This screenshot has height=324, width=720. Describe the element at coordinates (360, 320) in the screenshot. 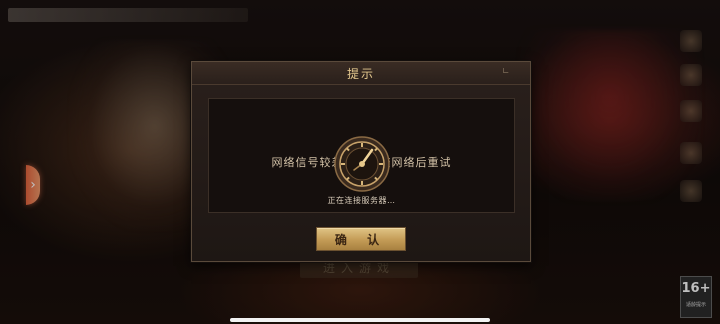

I see `home-indicator` at that location.